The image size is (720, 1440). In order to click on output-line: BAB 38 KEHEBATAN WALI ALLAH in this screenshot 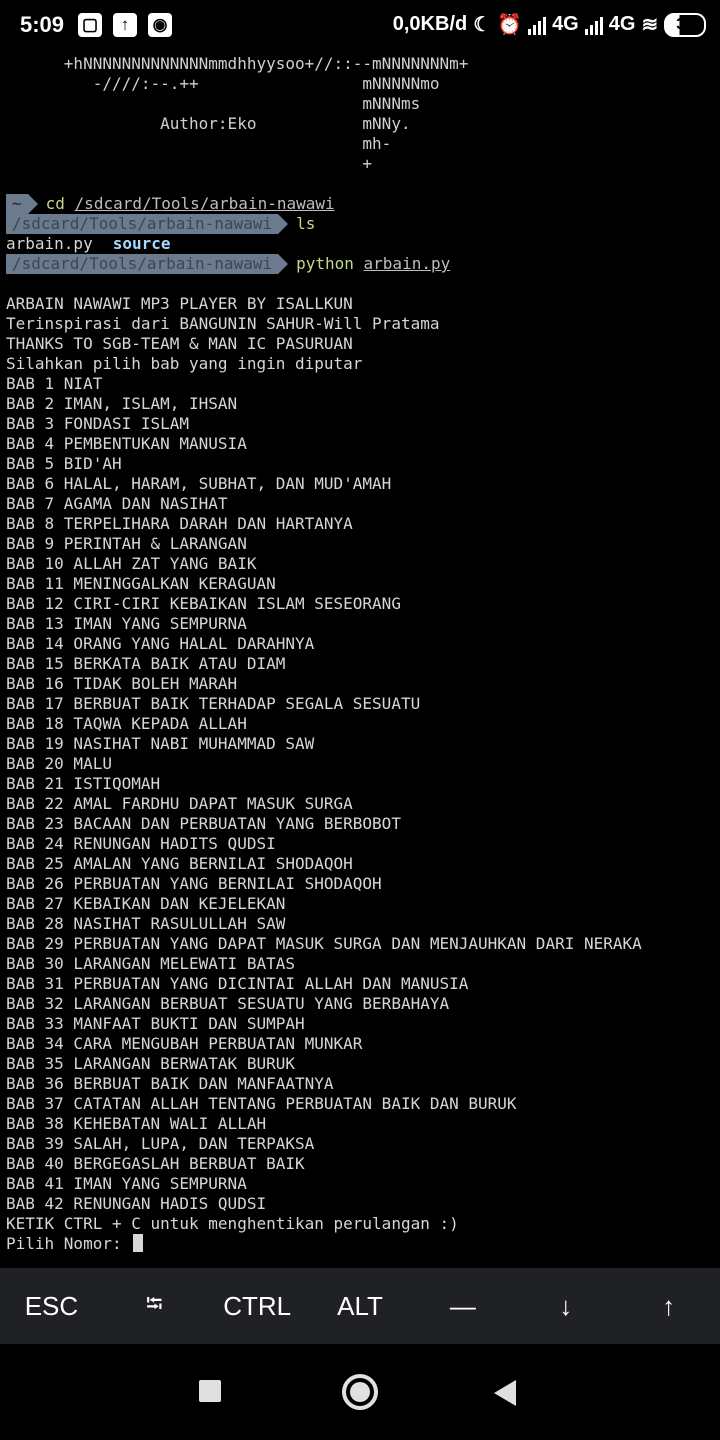, I will do `click(136, 1123)`.